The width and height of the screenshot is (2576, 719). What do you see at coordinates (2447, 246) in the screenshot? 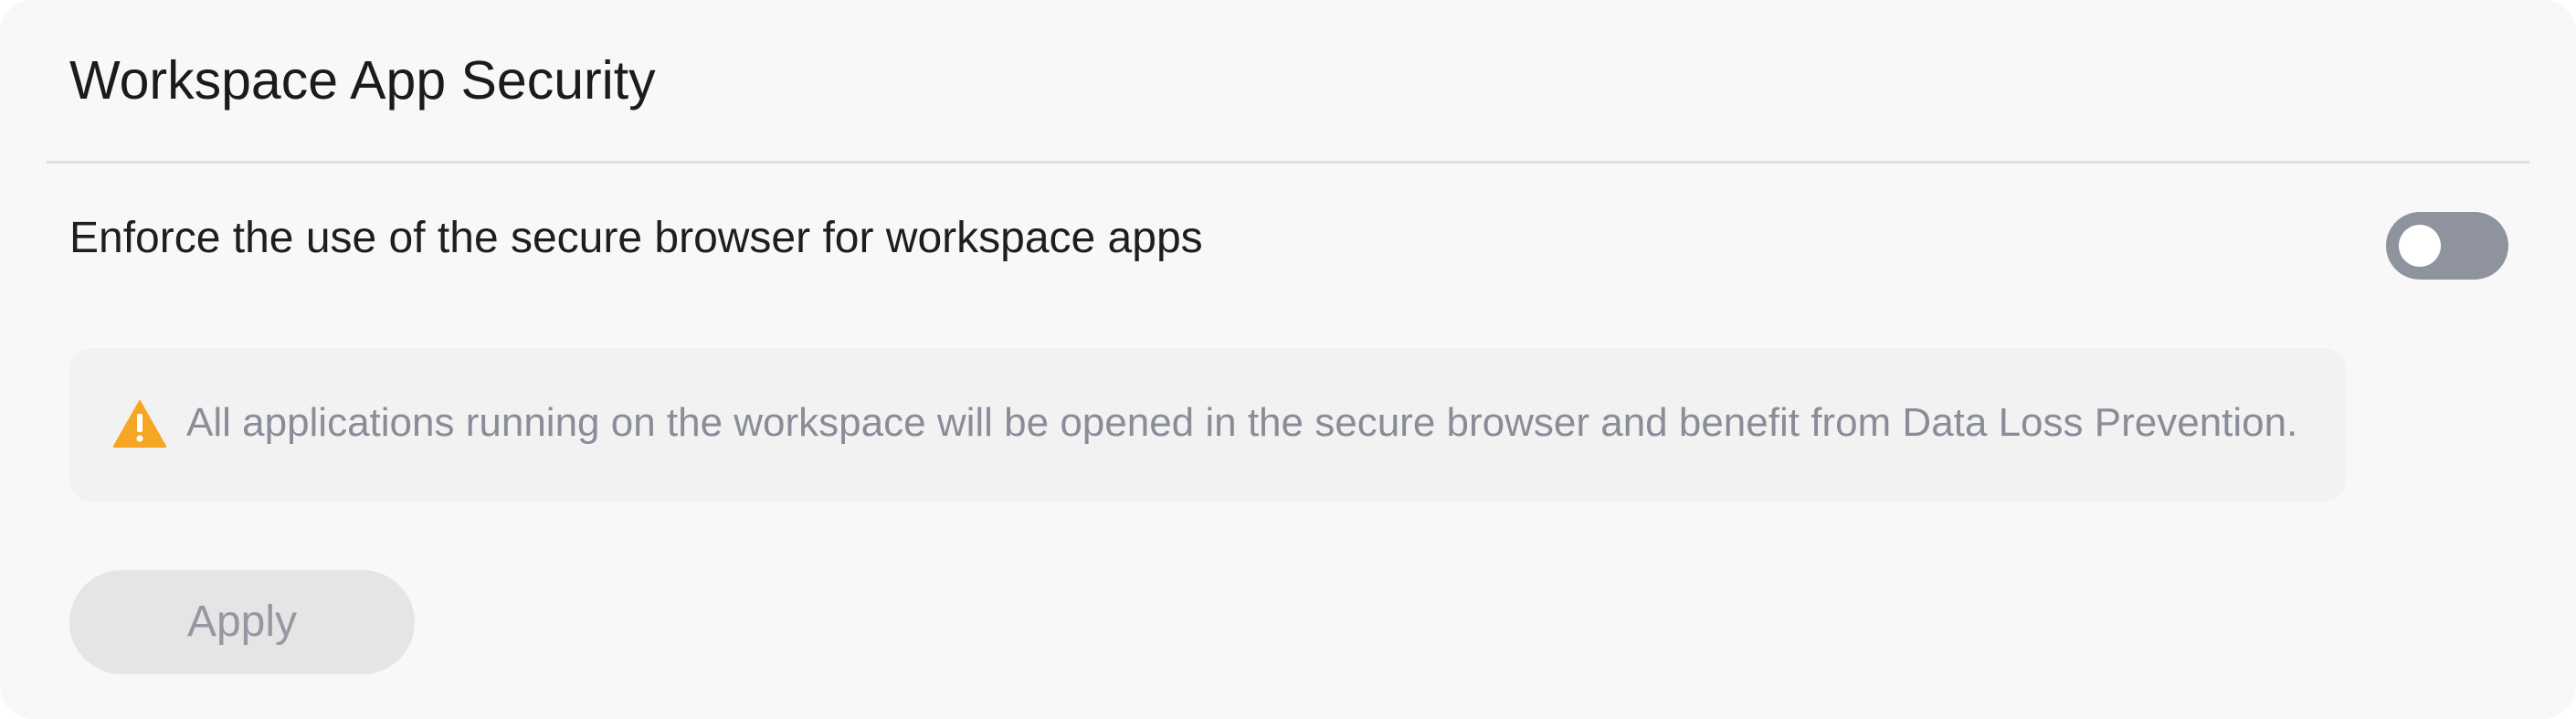
I see `secure-browser-toggle` at bounding box center [2447, 246].